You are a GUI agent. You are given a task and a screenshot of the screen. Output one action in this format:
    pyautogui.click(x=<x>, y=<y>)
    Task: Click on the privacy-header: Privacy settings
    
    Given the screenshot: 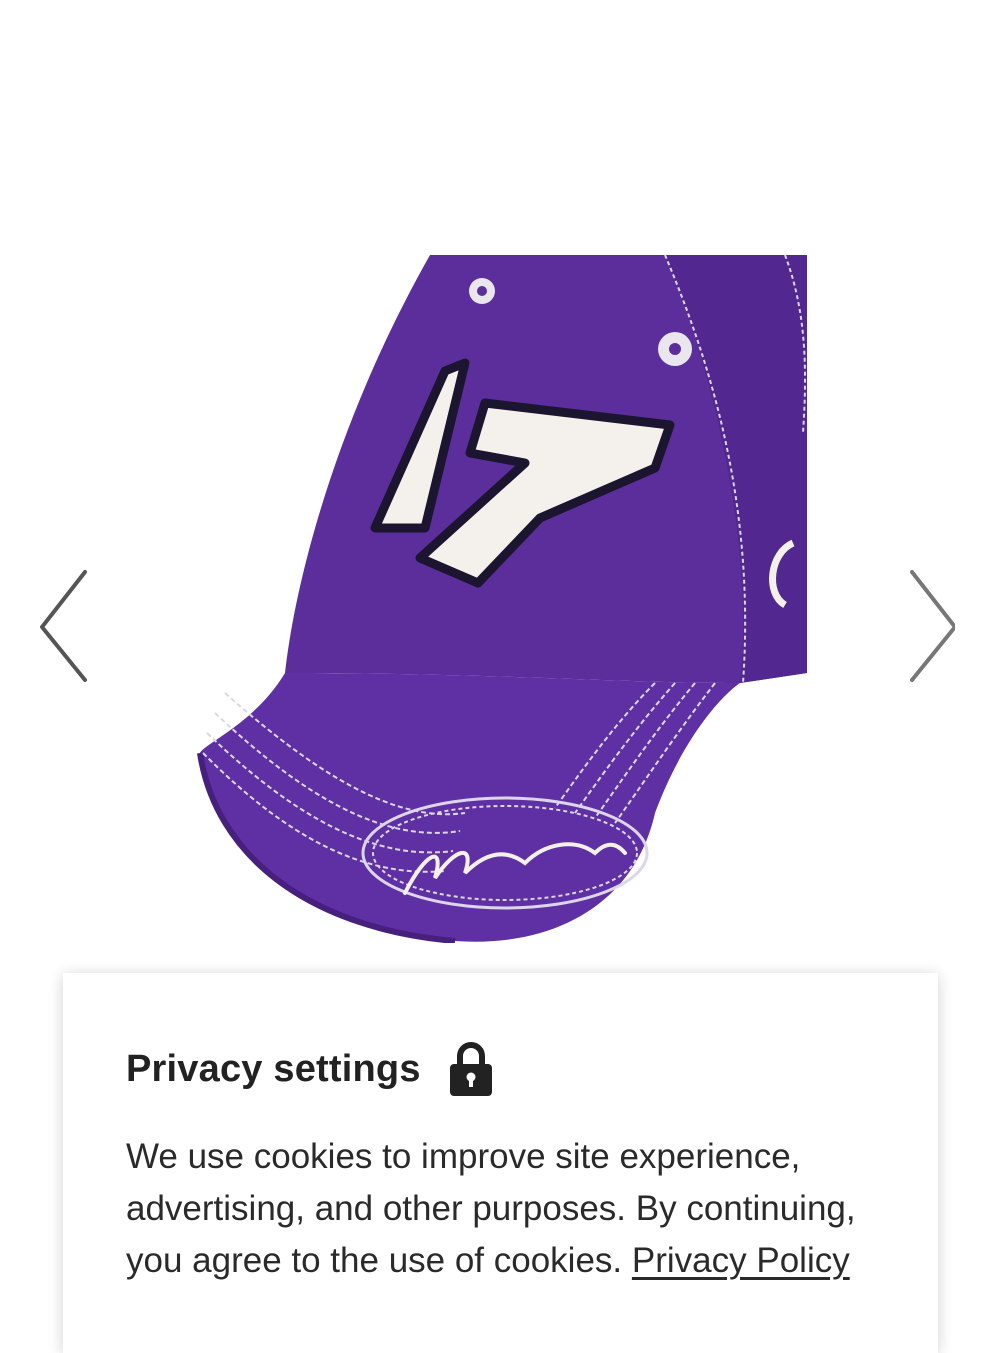 What is the action you would take?
    pyautogui.click(x=309, y=1069)
    